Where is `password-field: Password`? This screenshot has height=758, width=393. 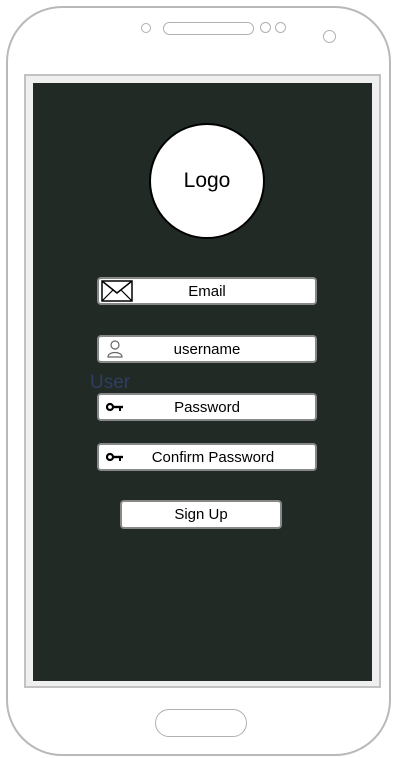 password-field: Password is located at coordinates (207, 407).